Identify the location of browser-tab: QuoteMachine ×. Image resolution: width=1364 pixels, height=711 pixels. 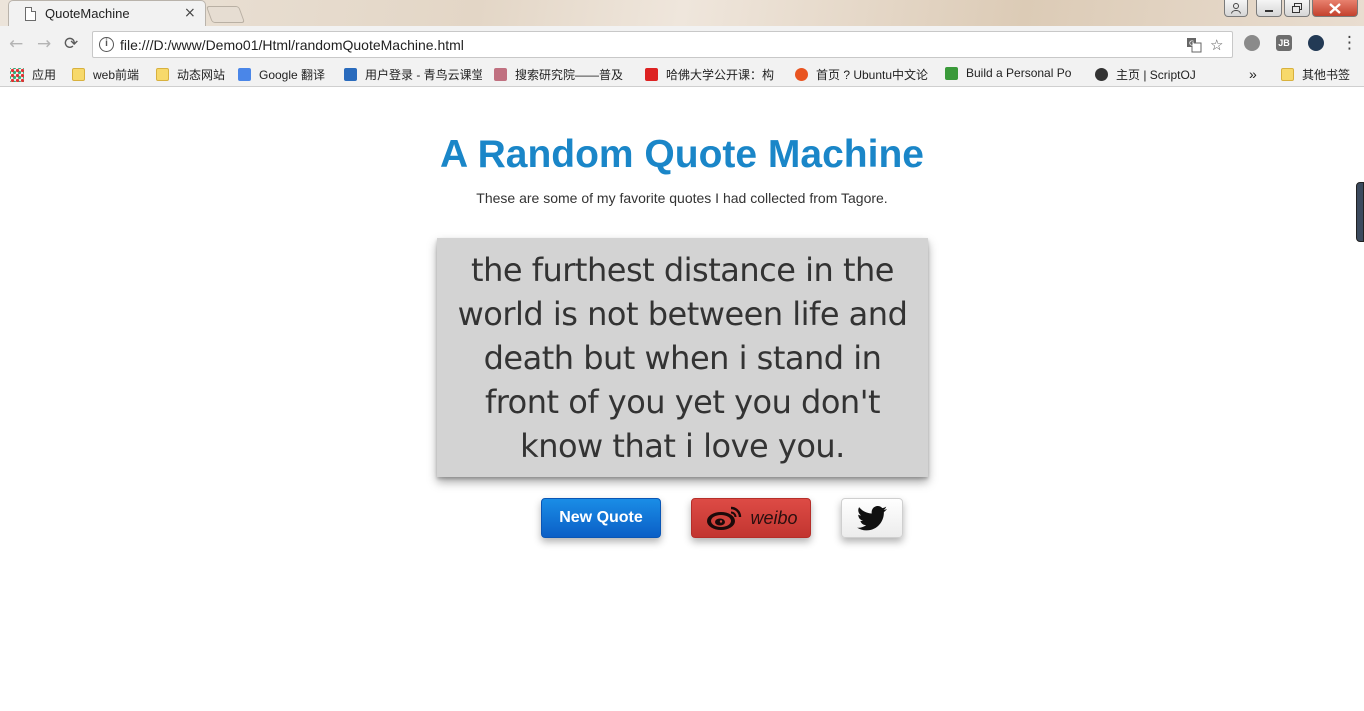
(107, 13).